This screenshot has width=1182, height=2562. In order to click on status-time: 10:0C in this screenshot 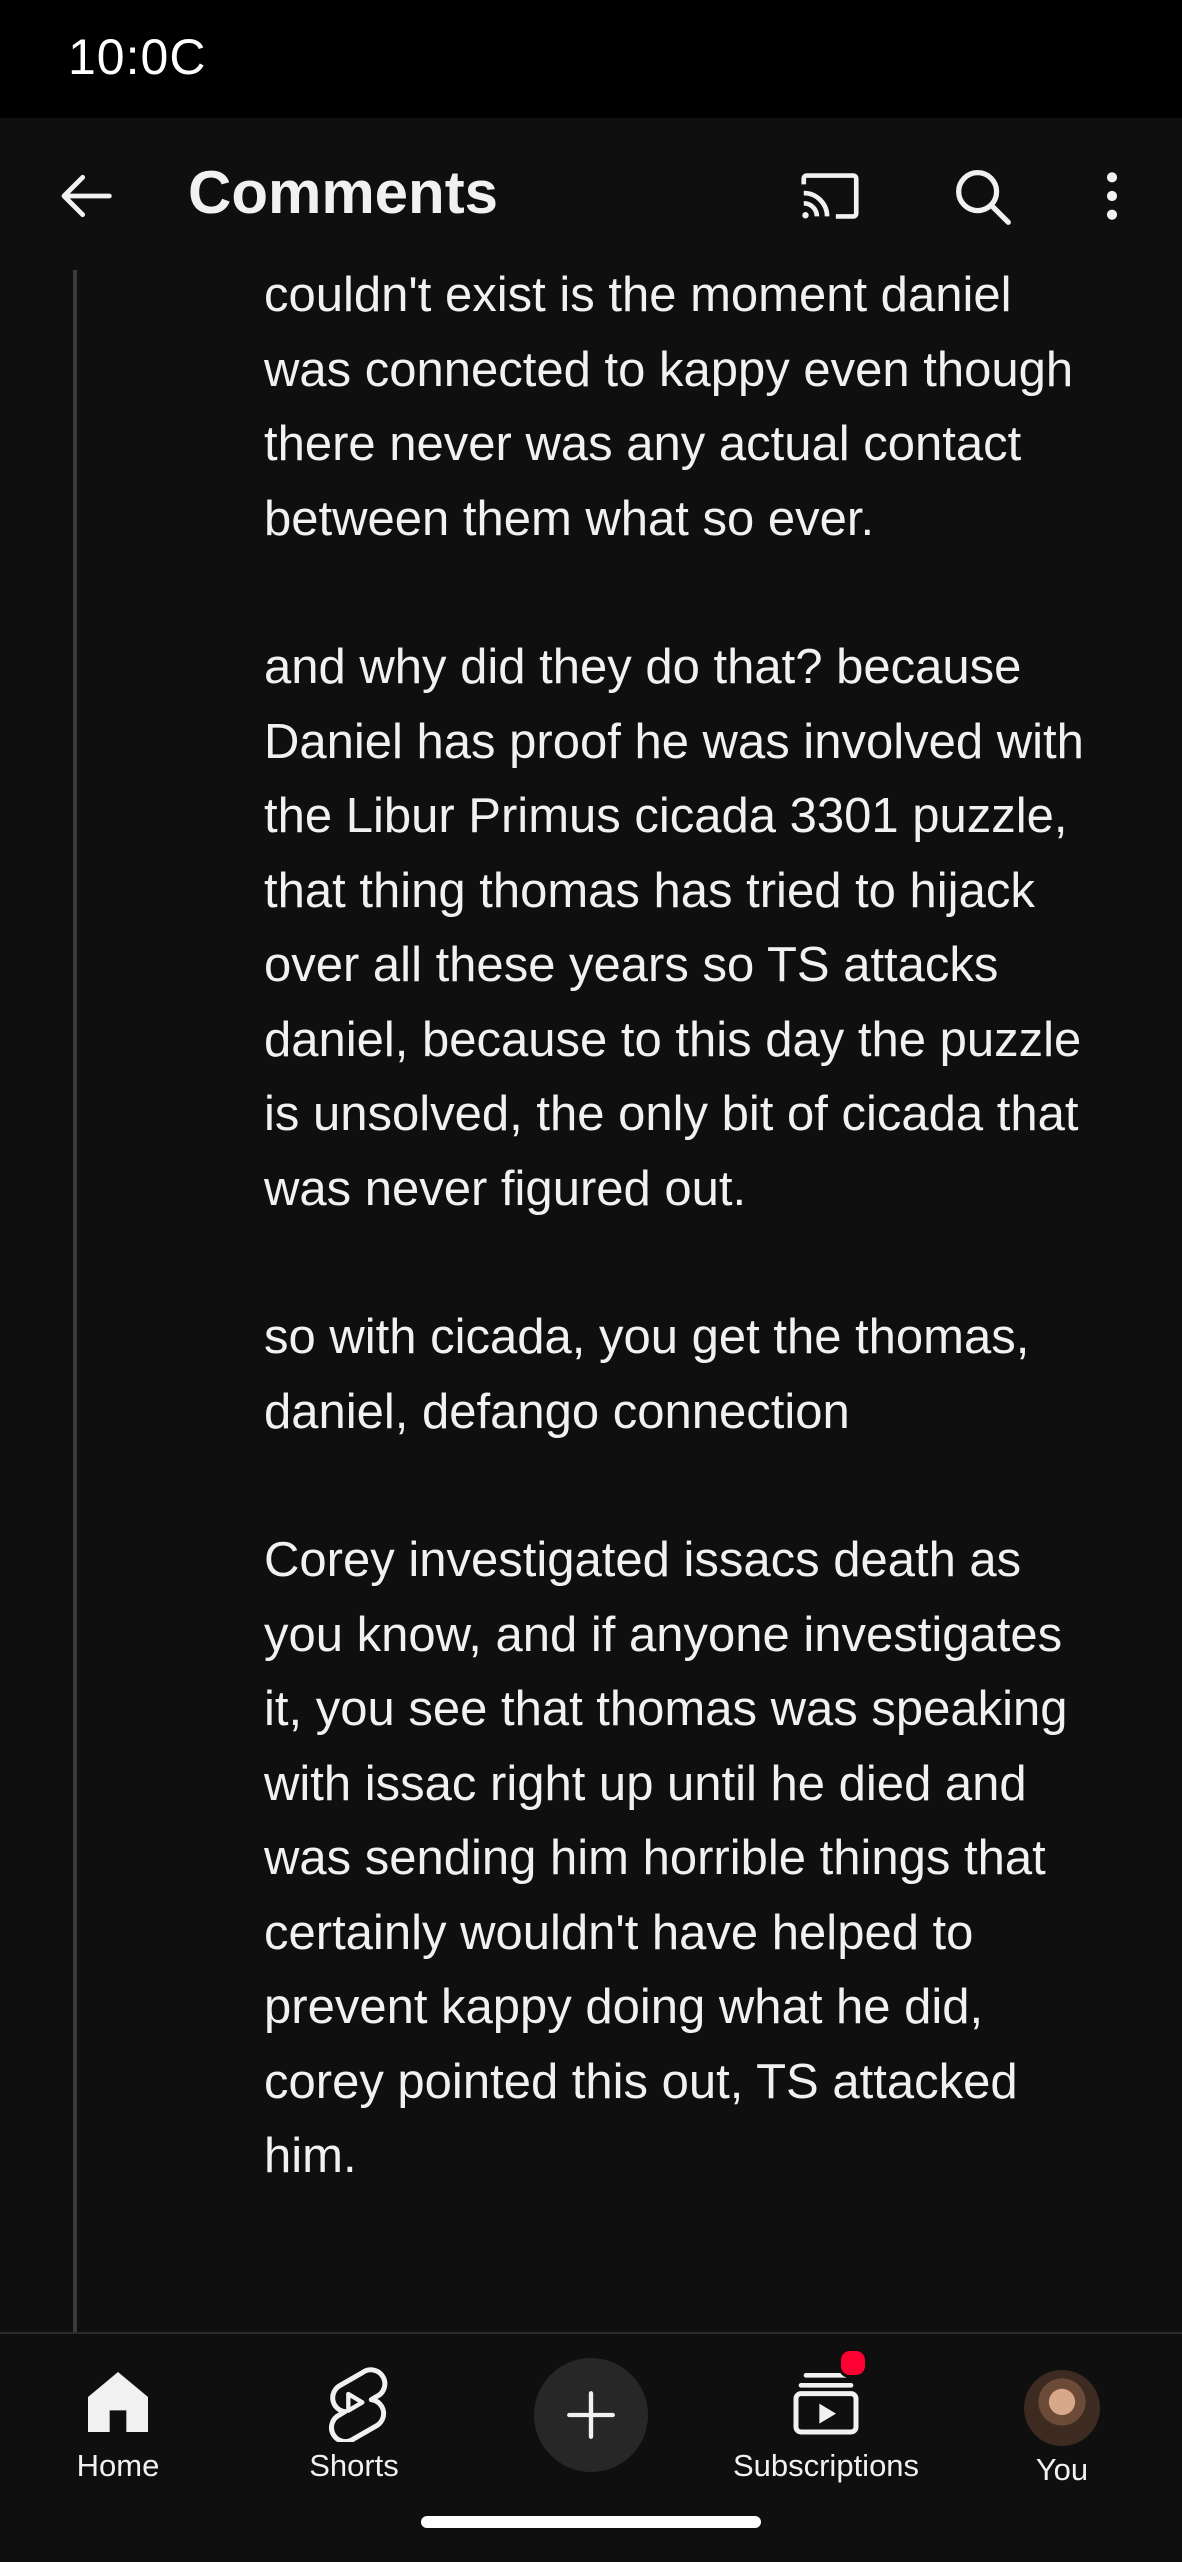, I will do `click(137, 57)`.